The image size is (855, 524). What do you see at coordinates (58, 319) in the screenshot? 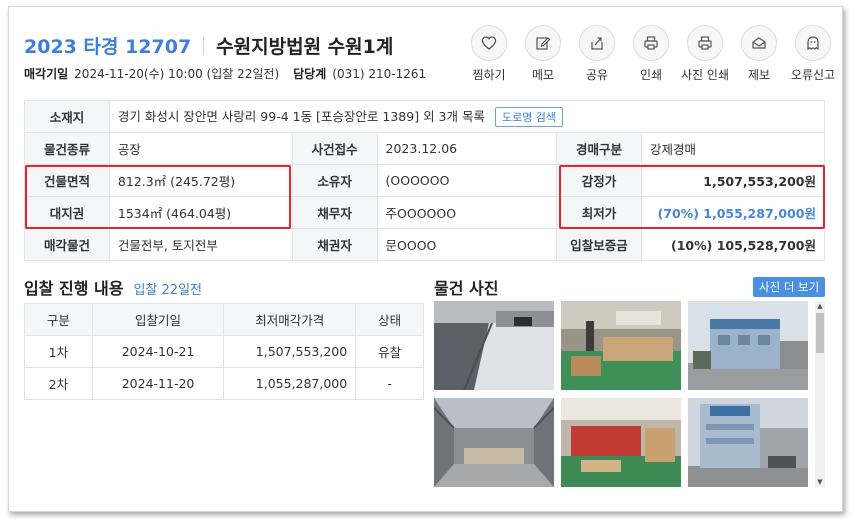
I see `column-header: 구분` at bounding box center [58, 319].